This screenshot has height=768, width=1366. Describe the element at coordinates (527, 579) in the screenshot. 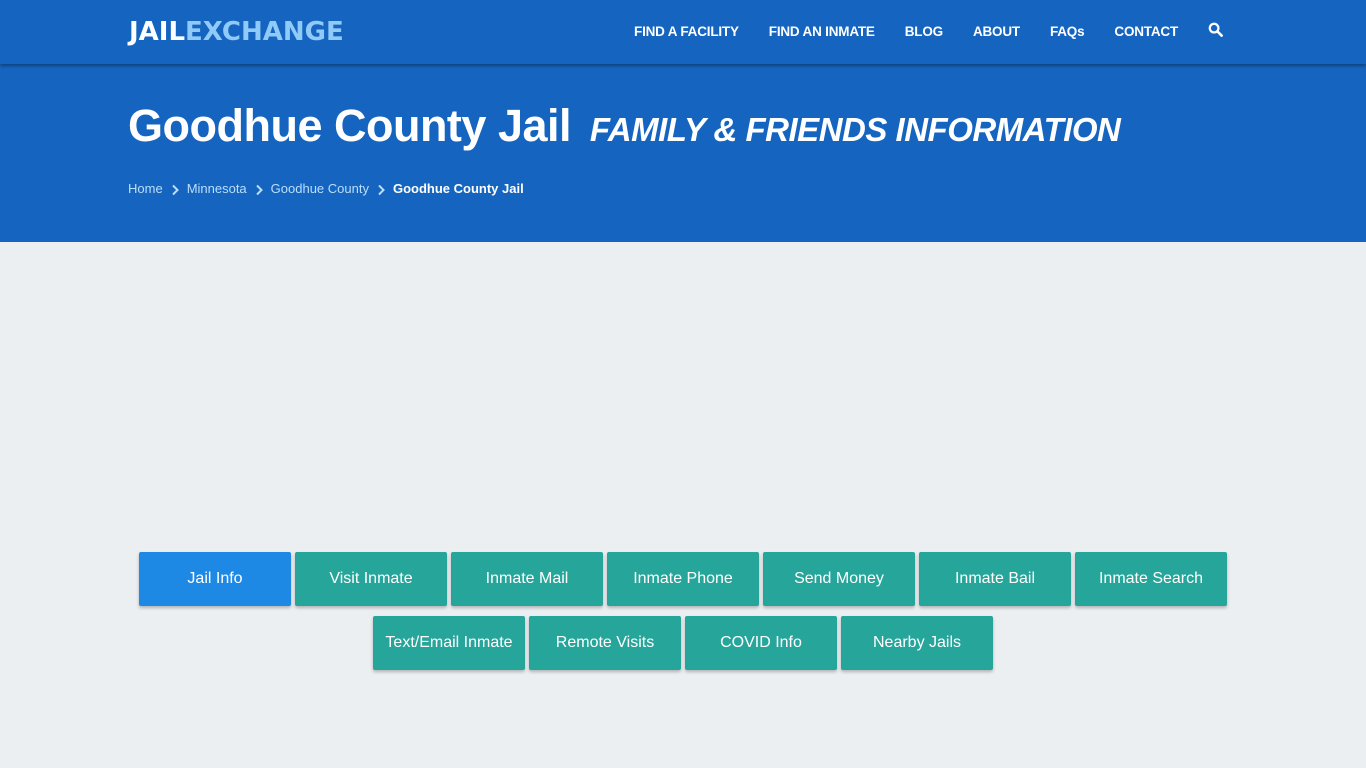

I see `tab-inmate-mail: Inmate Mail` at that location.